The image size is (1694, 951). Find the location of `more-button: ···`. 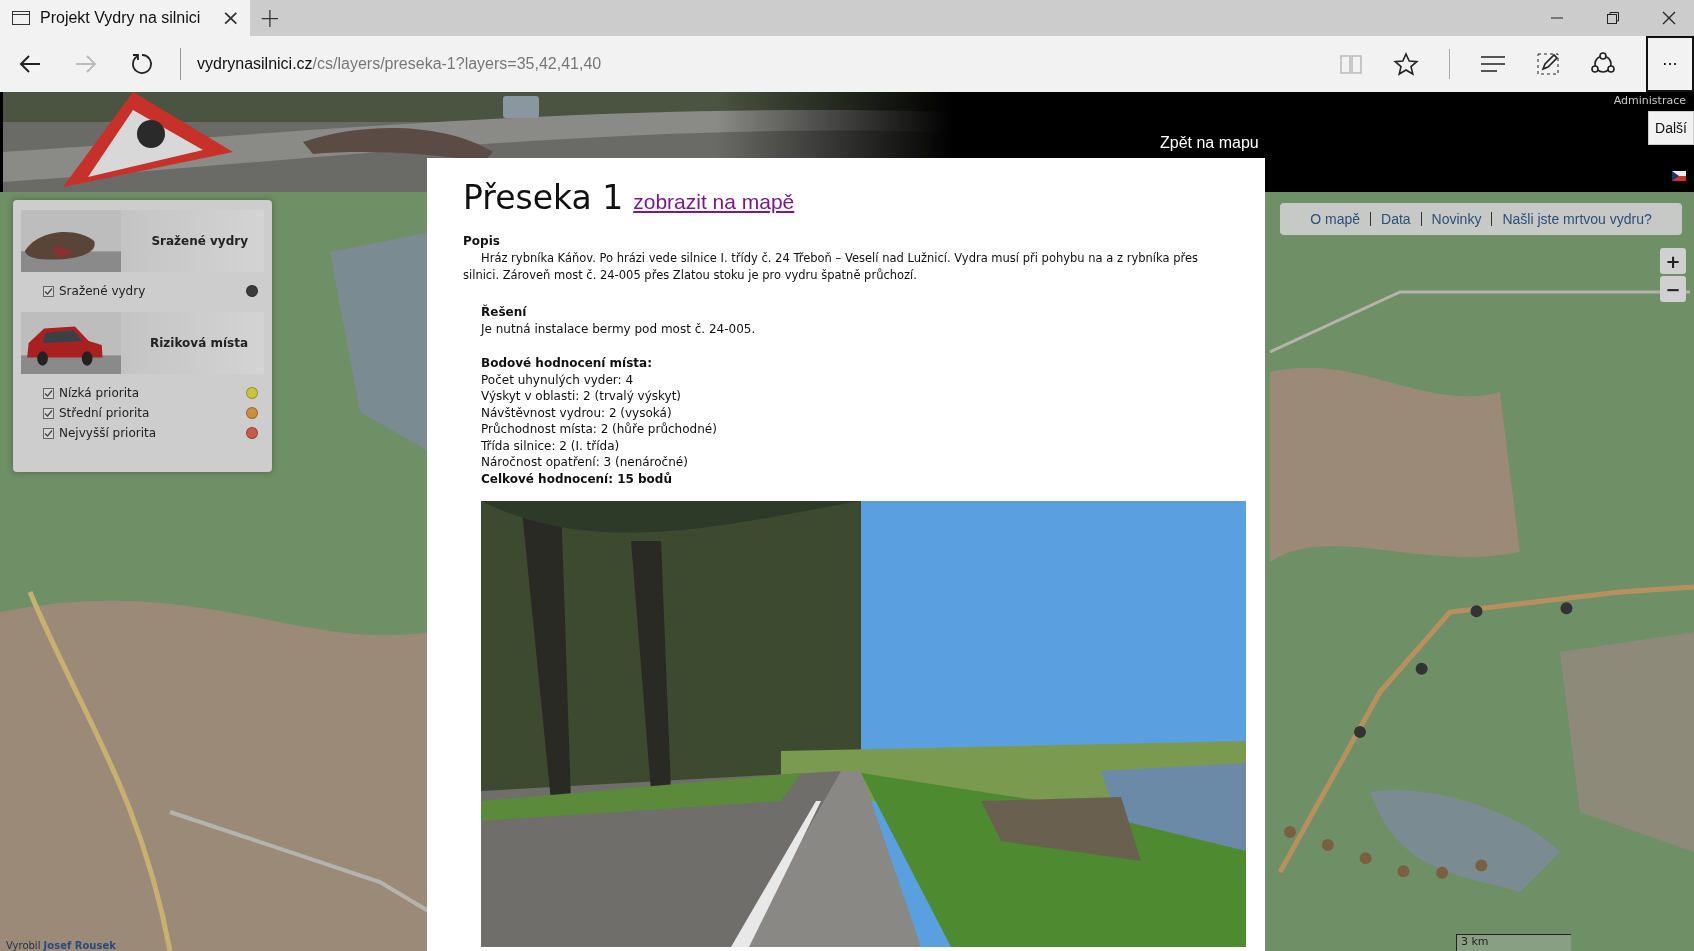

more-button: ··· is located at coordinates (1670, 64).